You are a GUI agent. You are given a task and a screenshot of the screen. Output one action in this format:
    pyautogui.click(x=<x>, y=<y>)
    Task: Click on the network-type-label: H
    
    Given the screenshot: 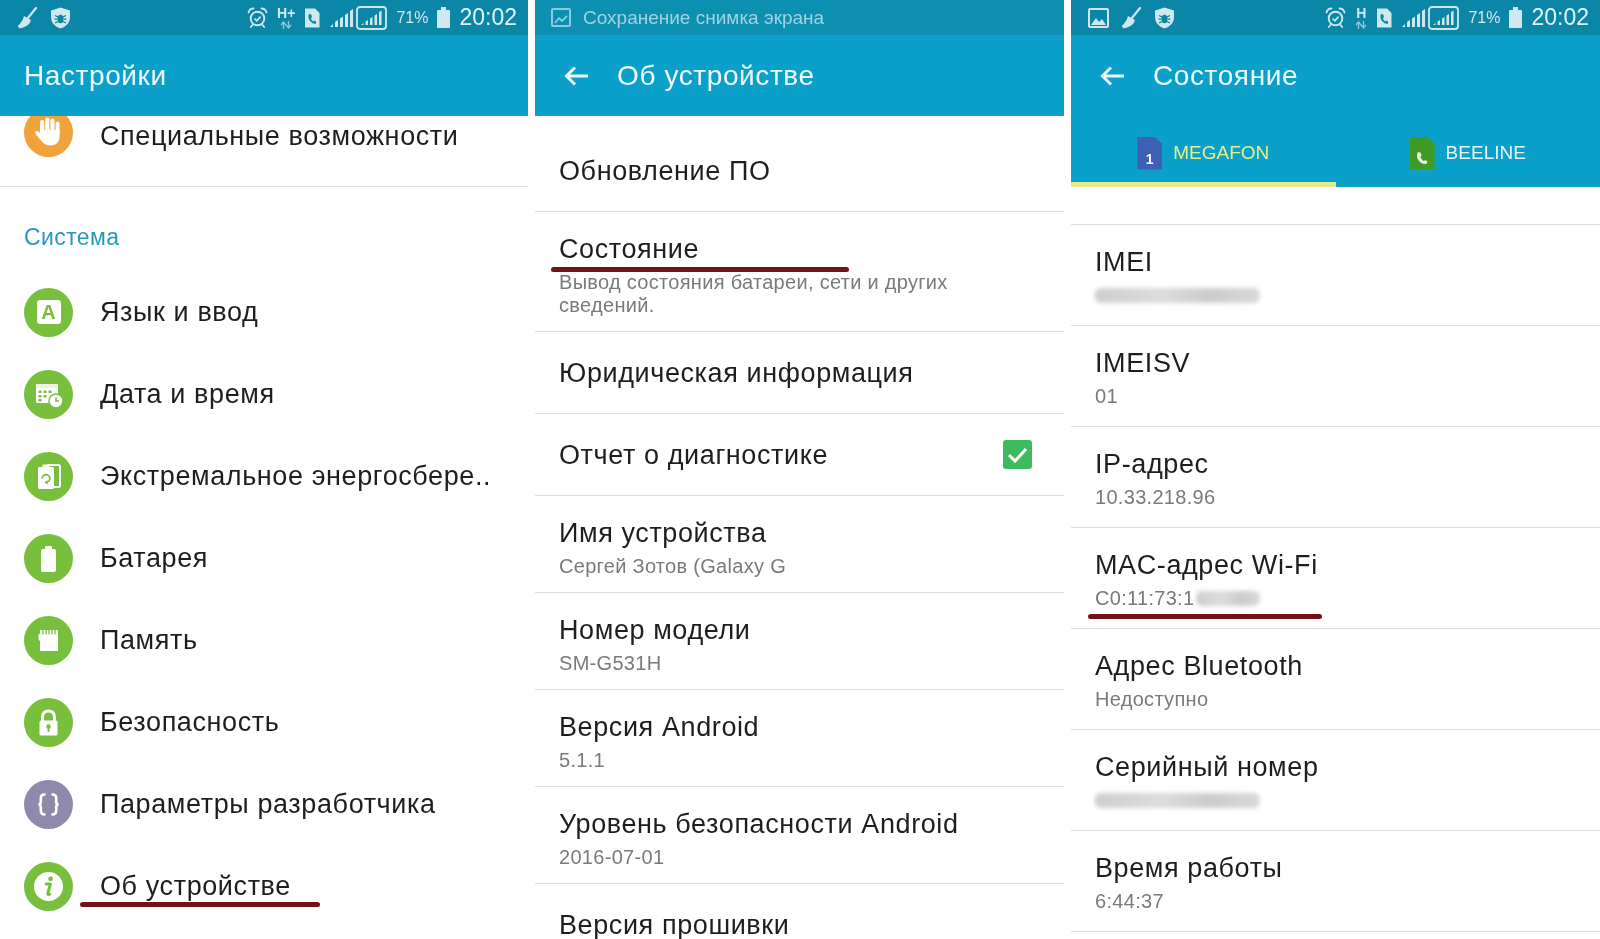 What is the action you would take?
    pyautogui.click(x=1361, y=13)
    